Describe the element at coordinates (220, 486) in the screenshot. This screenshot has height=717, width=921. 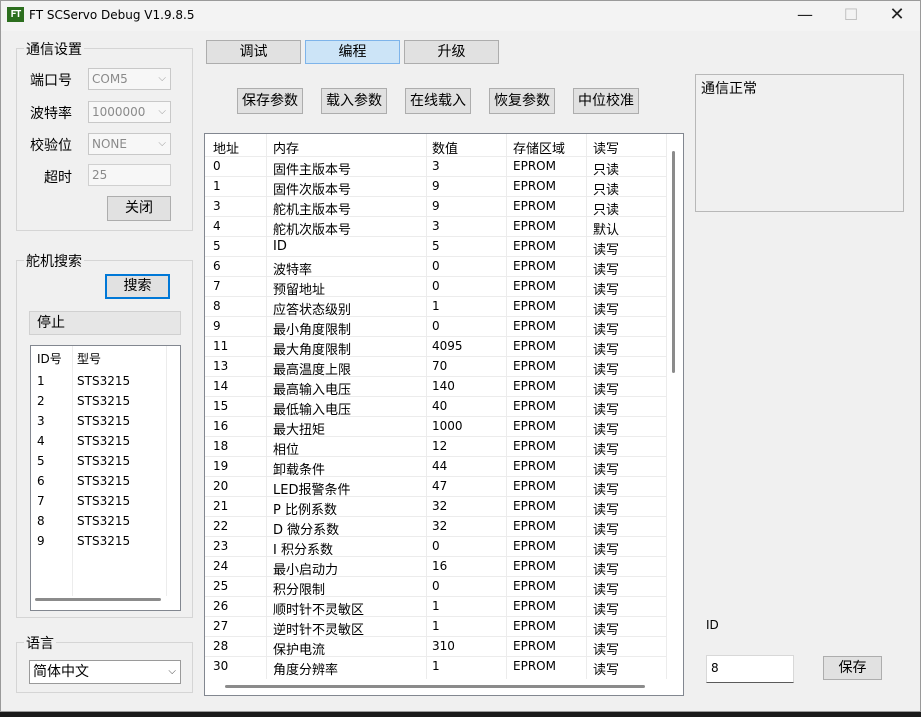
I see `row-address: 20` at that location.